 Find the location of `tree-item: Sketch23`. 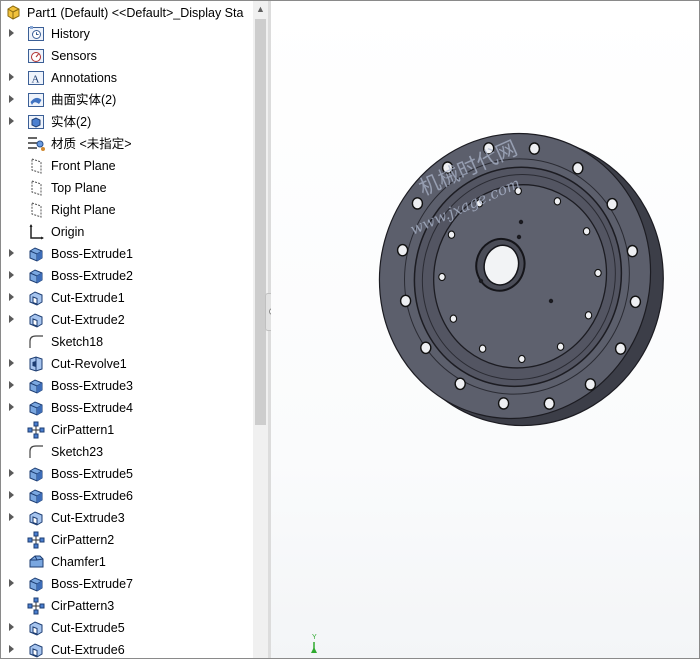

tree-item: Sketch23 is located at coordinates (127, 452).